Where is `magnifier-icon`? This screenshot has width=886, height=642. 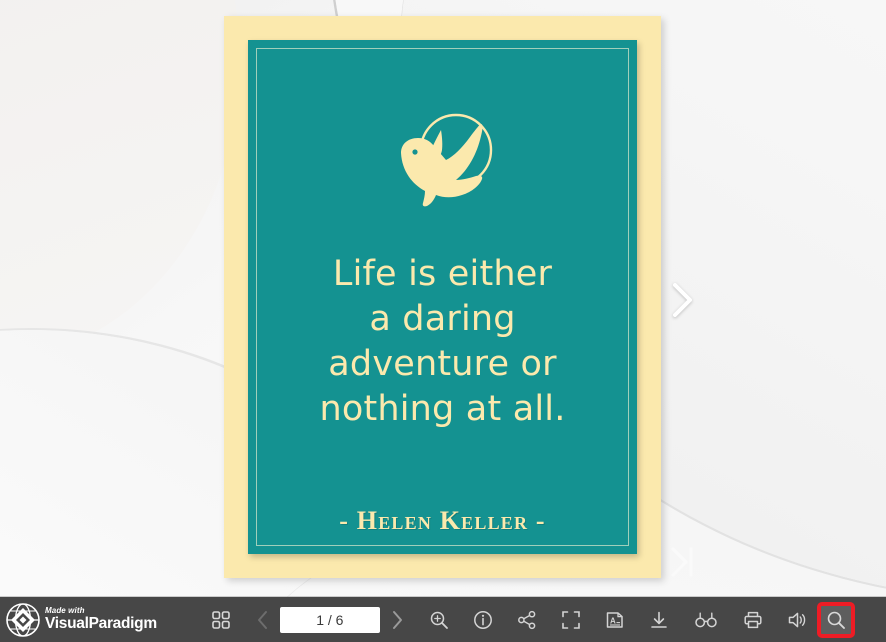
magnifier-icon is located at coordinates (836, 620).